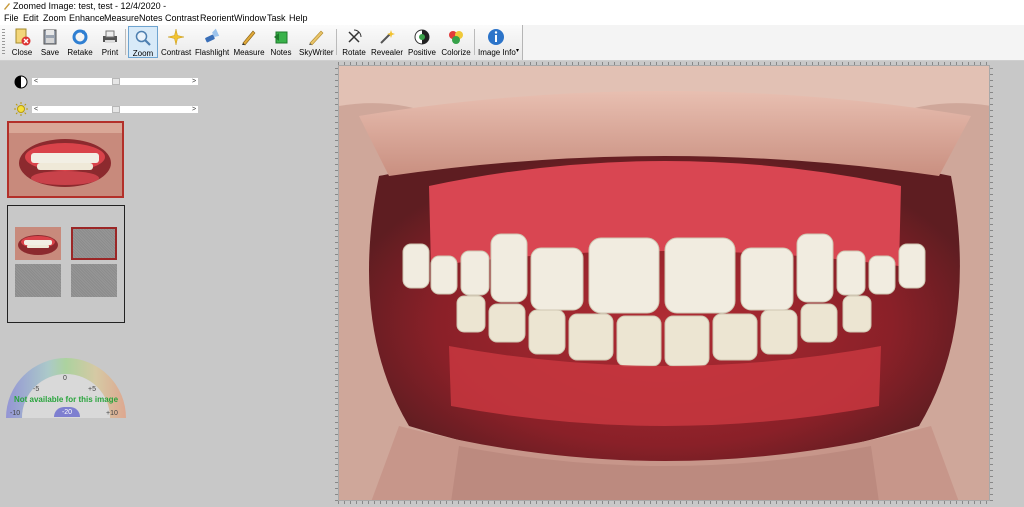 The image size is (1024, 507). What do you see at coordinates (664, 502) in the screenshot?
I see `ruler-bottom` at bounding box center [664, 502].